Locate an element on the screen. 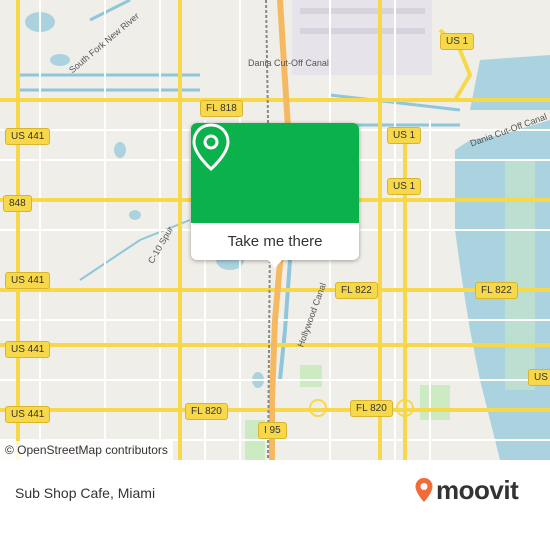  label-dania-cutoff: Dania Cut-Off Canal is located at coordinates (288, 63).